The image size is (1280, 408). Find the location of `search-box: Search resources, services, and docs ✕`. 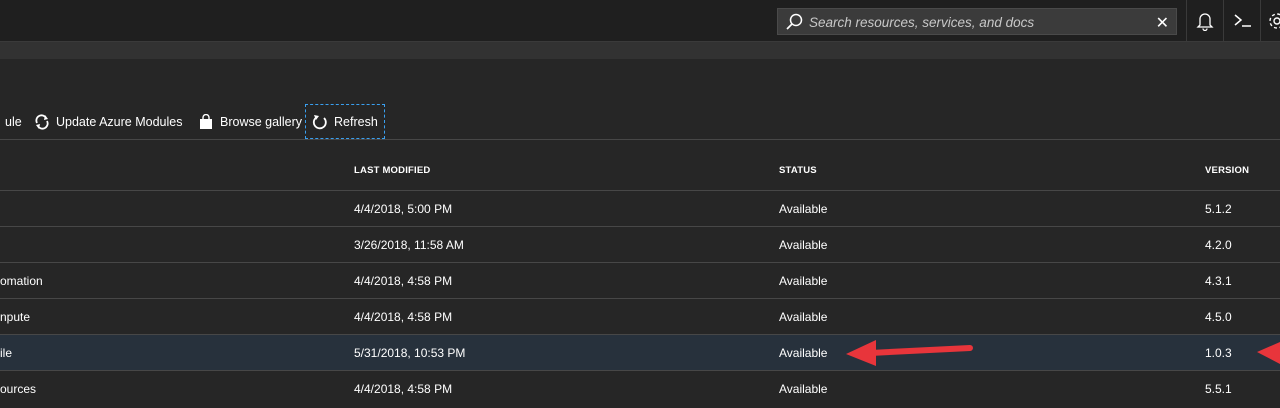

search-box: Search resources, services, and docs ✕ is located at coordinates (977, 21).